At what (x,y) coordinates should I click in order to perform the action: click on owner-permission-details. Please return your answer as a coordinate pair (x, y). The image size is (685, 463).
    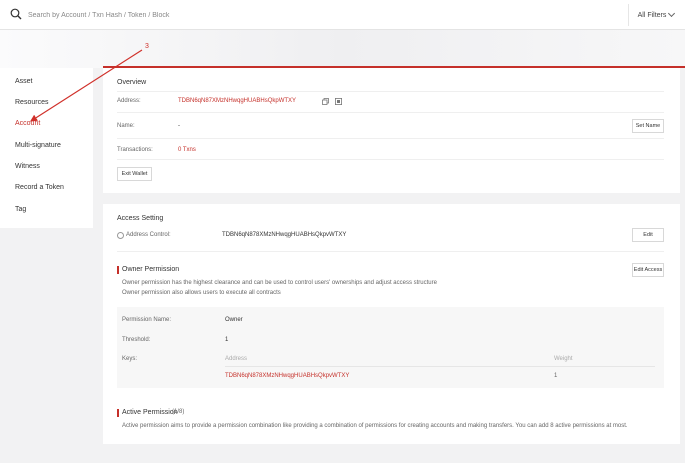
    Looking at the image, I should click on (390, 347).